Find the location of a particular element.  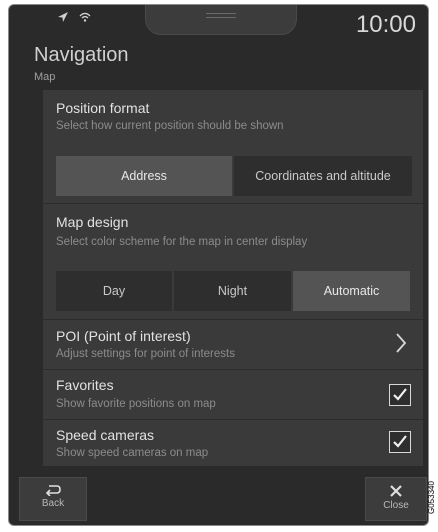

page-title: Navigation is located at coordinates (81, 55).